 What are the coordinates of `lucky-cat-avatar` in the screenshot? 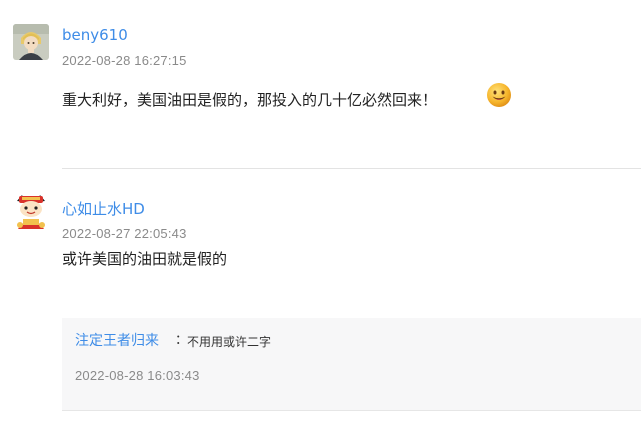 It's located at (31, 211).